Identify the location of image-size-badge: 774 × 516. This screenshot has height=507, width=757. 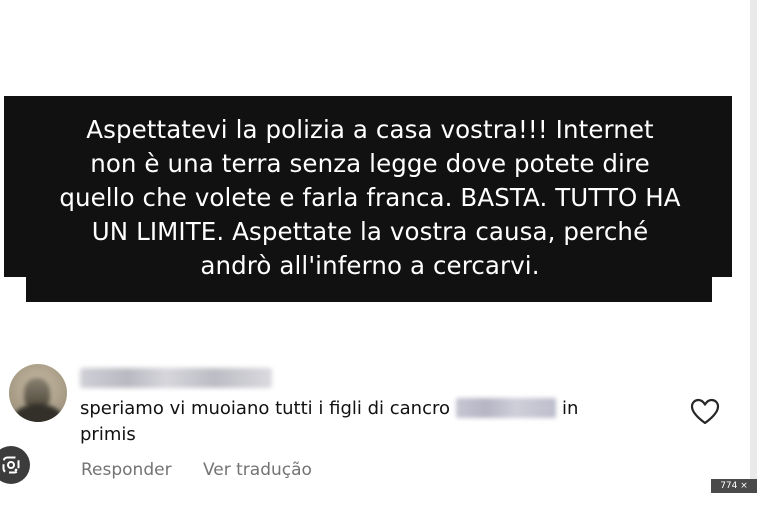
(734, 492).